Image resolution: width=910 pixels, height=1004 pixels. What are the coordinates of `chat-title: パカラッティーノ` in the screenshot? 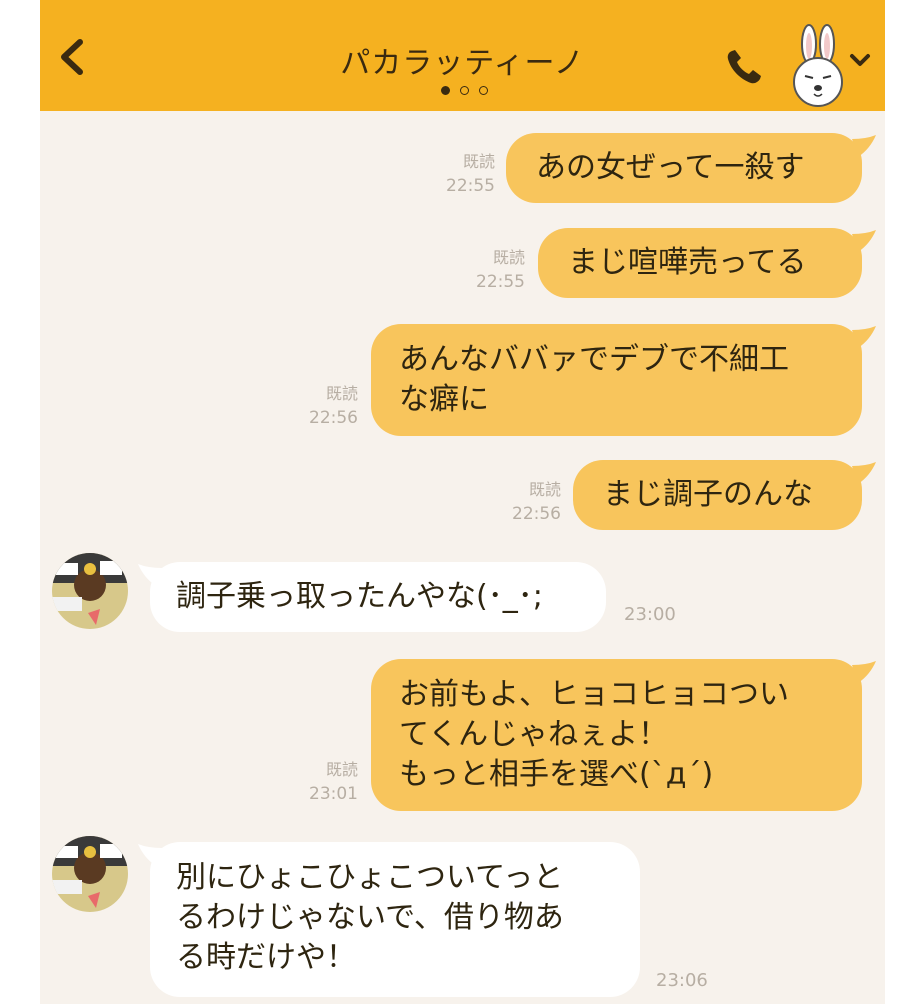 It's located at (462, 60).